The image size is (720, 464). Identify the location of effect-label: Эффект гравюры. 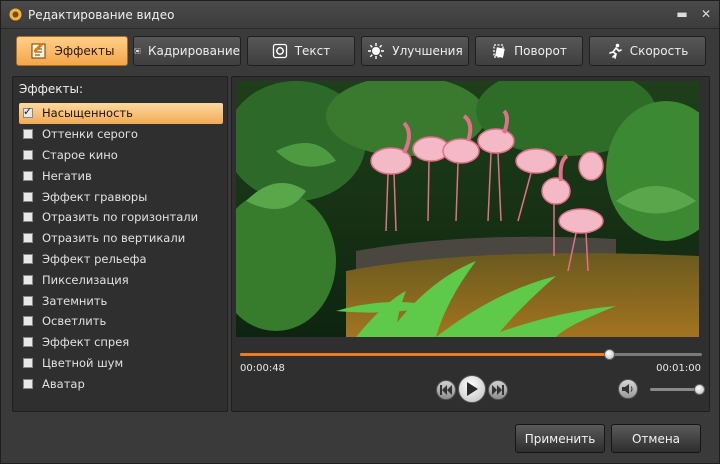
(95, 196).